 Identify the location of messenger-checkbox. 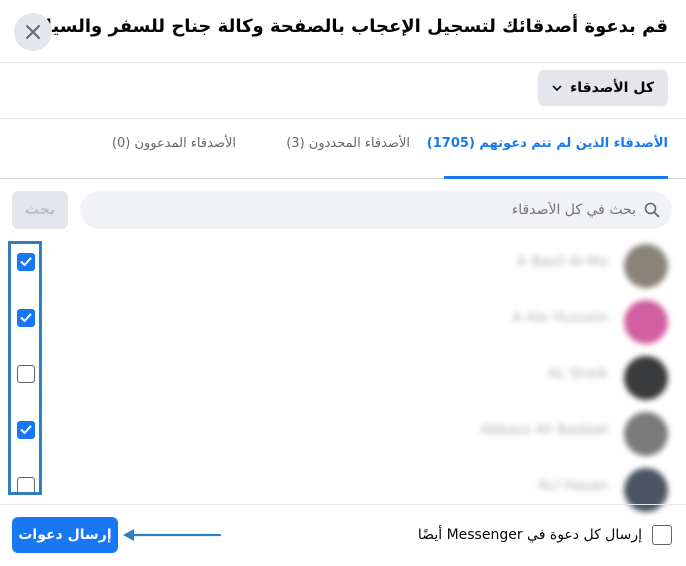
(662, 535).